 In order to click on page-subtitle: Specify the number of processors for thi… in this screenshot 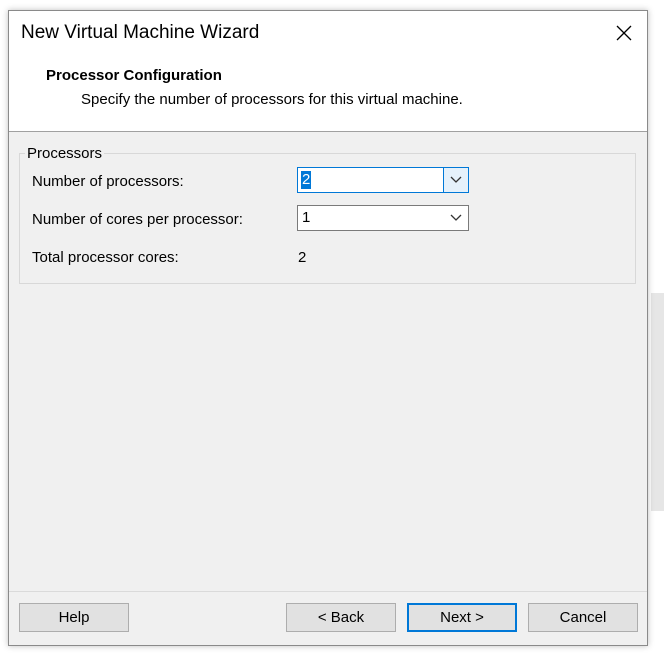, I will do `click(272, 99)`.